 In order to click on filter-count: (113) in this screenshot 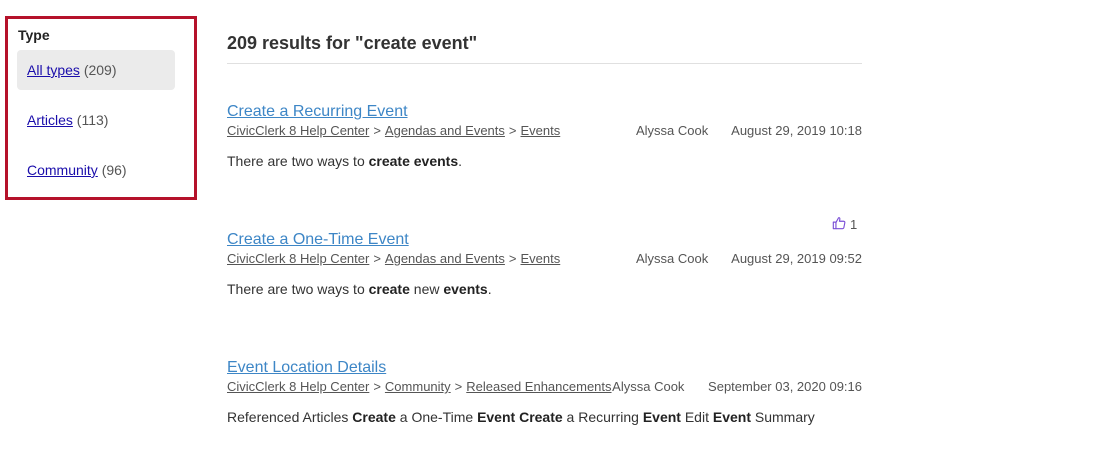, I will do `click(92, 120)`.